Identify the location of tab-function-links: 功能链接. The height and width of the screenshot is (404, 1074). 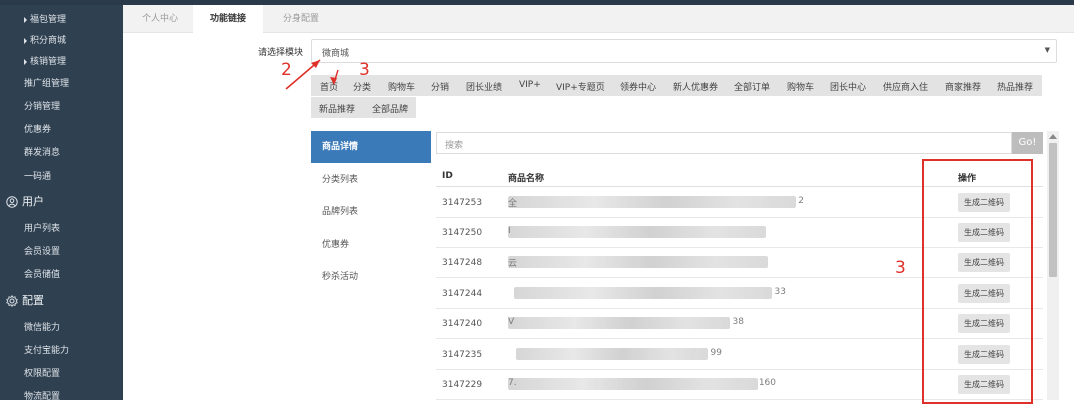
(228, 19).